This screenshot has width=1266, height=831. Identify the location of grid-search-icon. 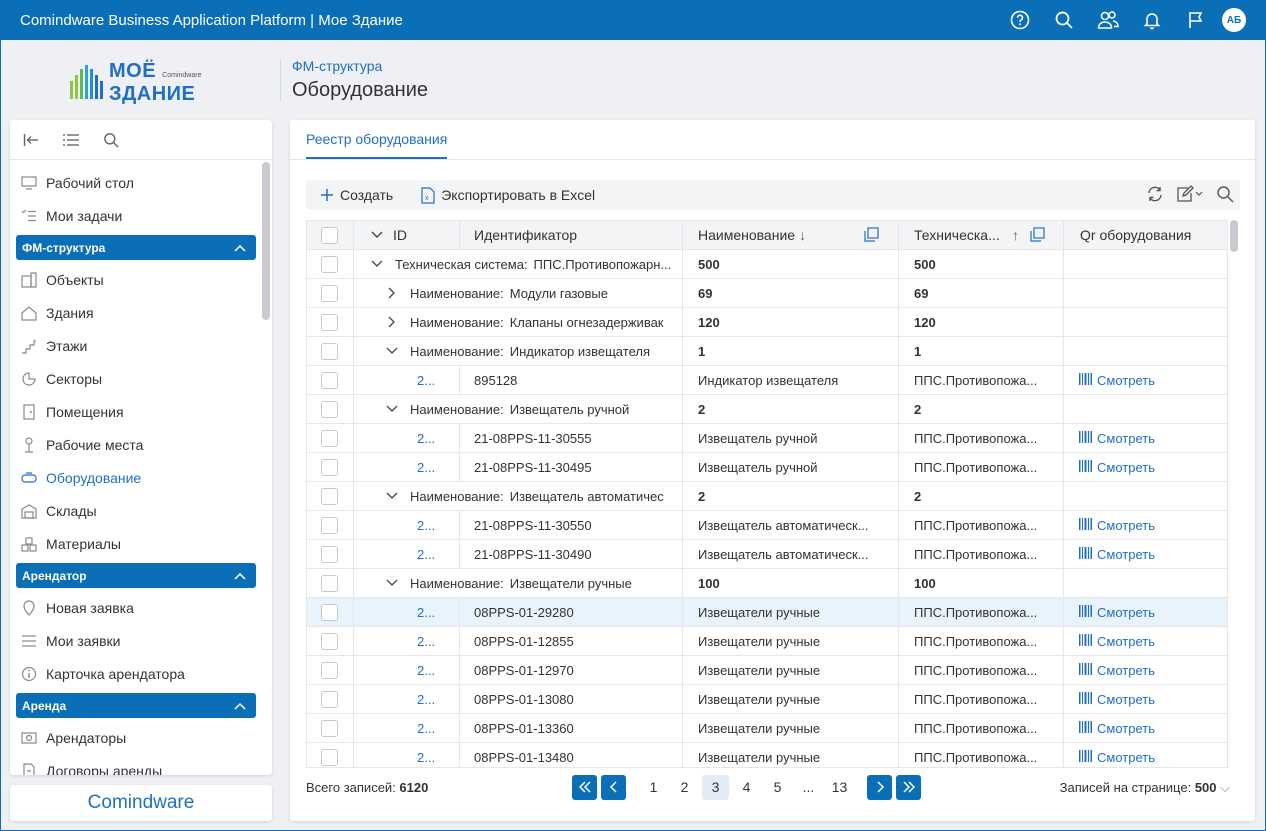
(1225, 195).